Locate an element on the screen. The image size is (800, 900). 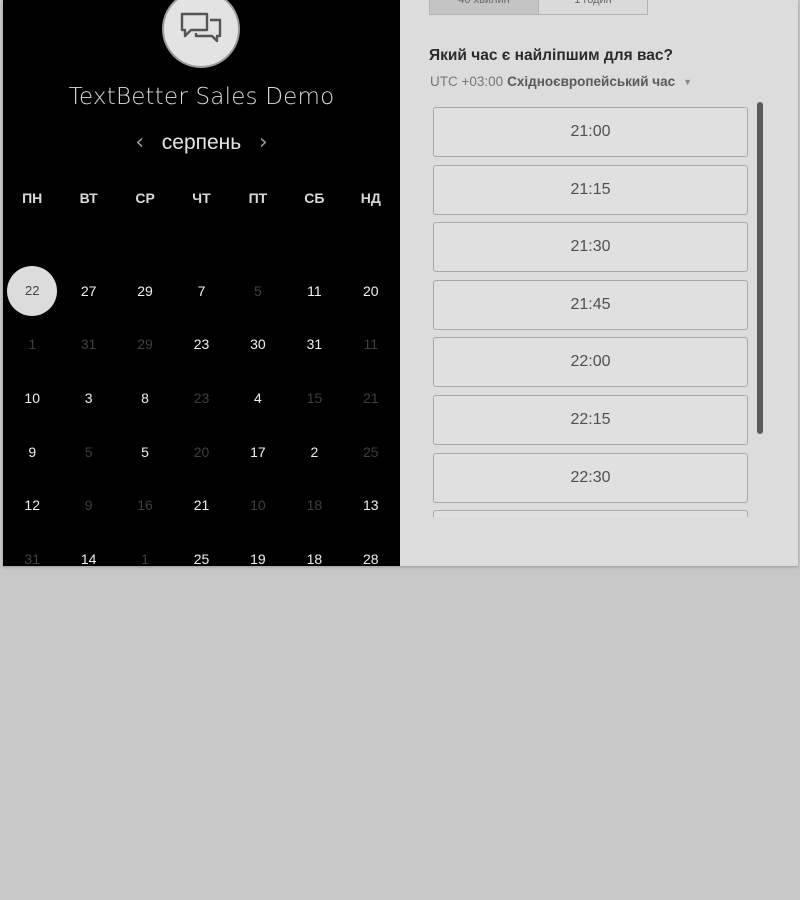
chevron-left-icon: ‹ is located at coordinates (140, 143).